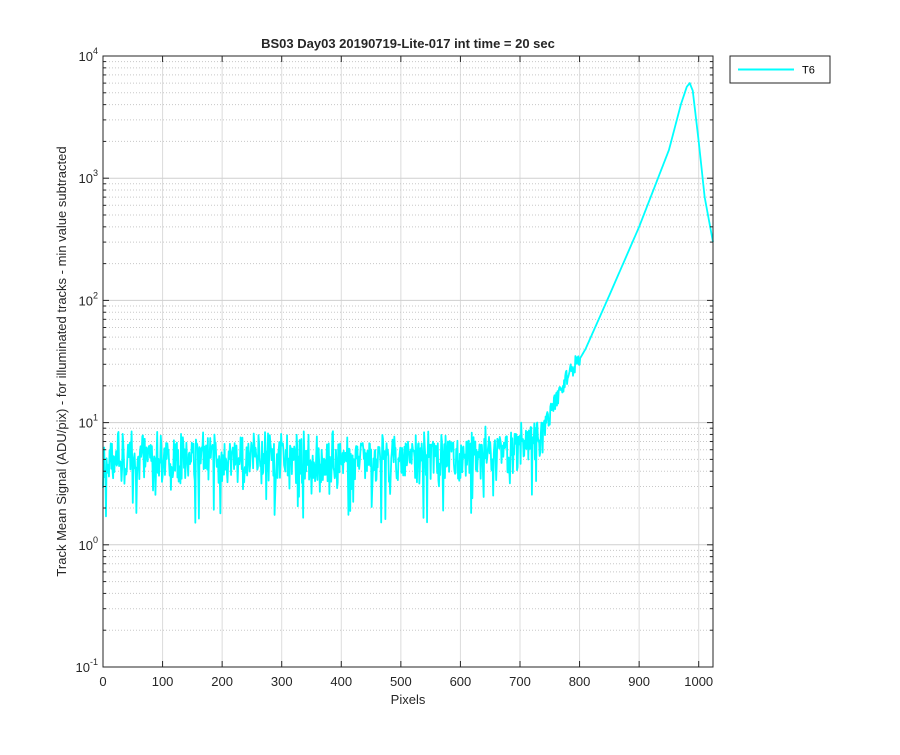  Describe the element at coordinates (94, 662) in the screenshot. I see `y-tick-exponent: -1` at that location.